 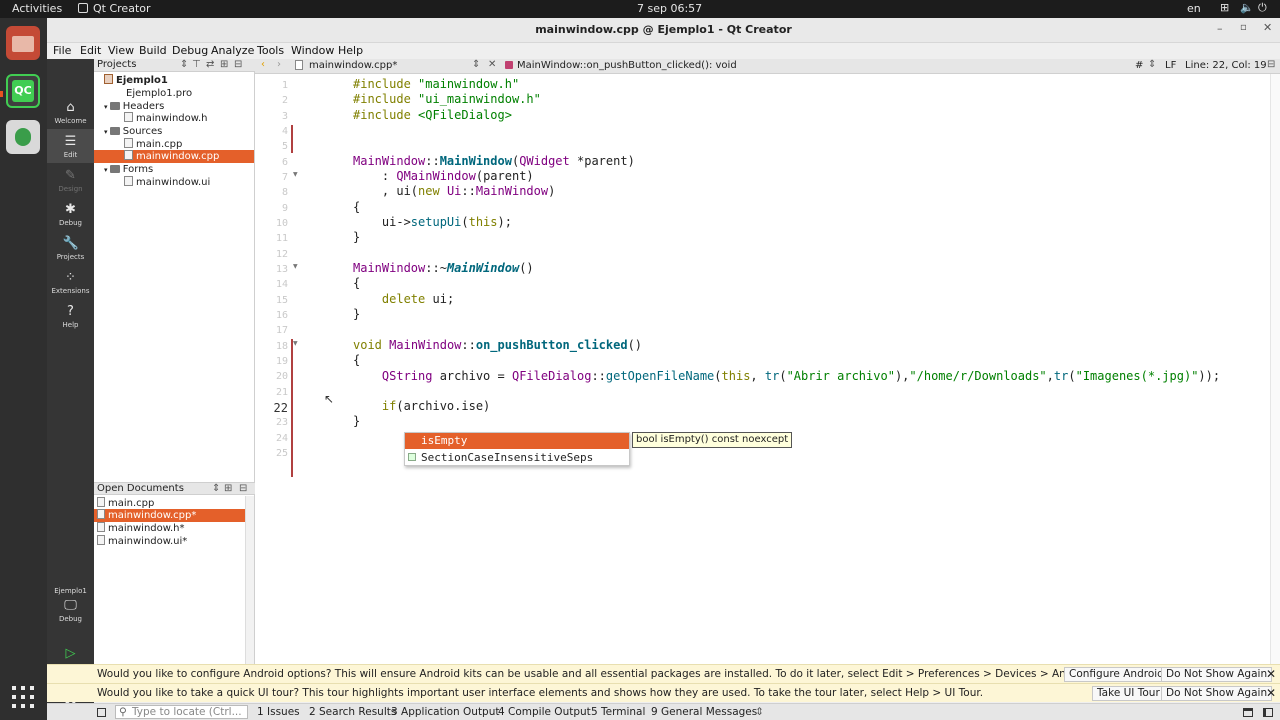 I want to click on filter-icon: ⊤, so click(x=196, y=64).